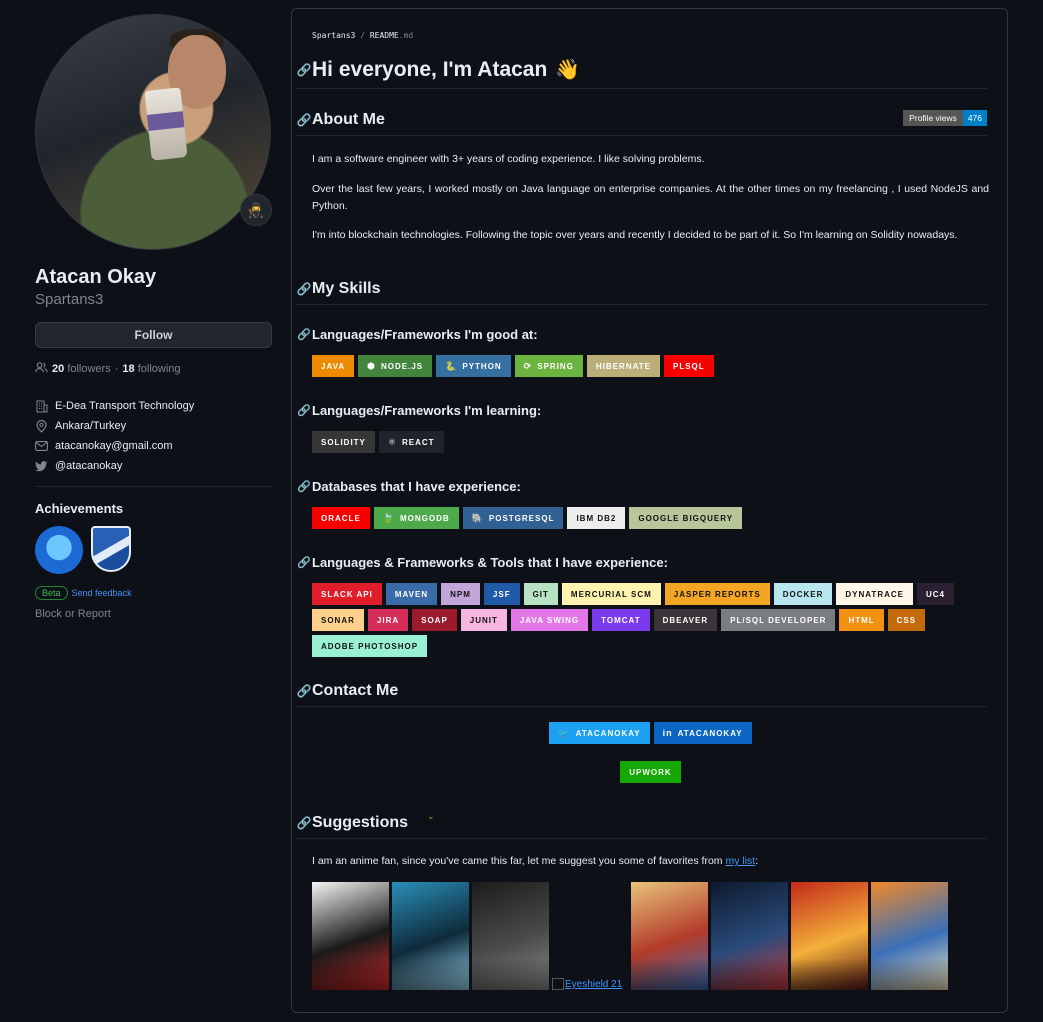 This screenshot has width=1043, height=1022. I want to click on jsf-badge: JSF, so click(501, 594).